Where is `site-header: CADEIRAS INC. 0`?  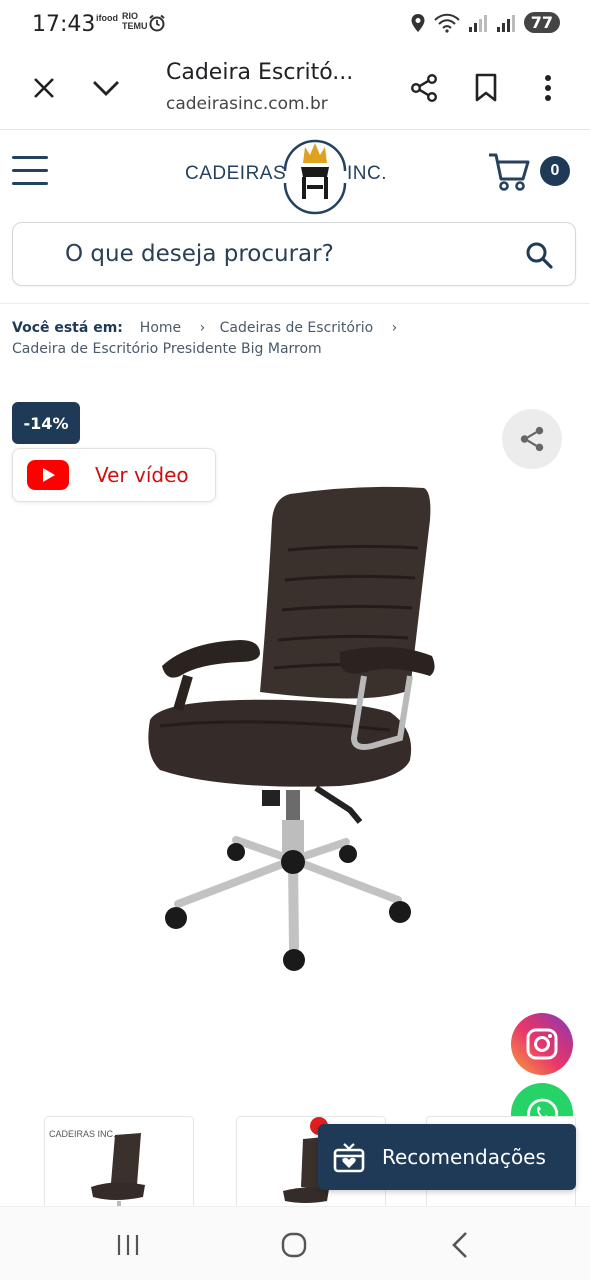 site-header: CADEIRAS INC. 0 is located at coordinates (295, 175).